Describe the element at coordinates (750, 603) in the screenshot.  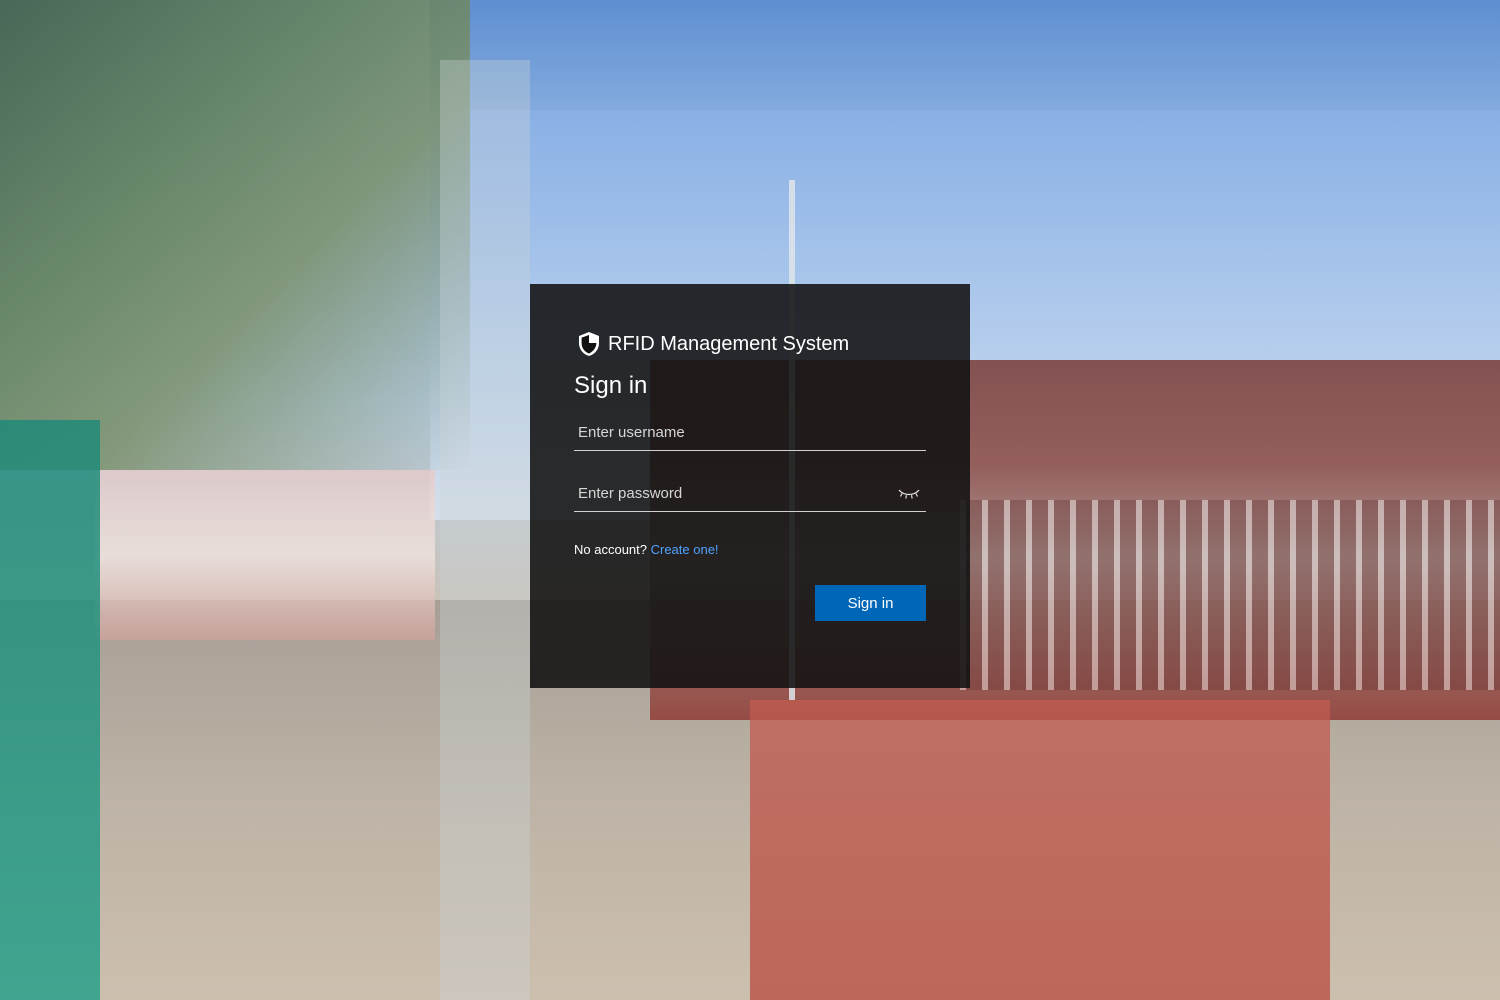
I see `actions-row: Sign in` at that location.